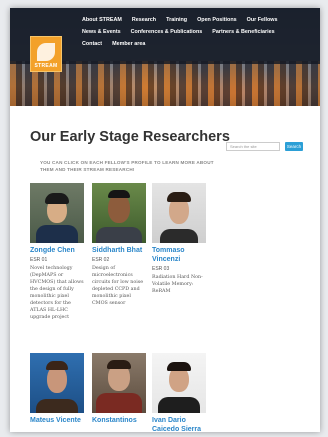  What do you see at coordinates (161, 269) in the screenshot?
I see `researcher-role: ESR 03` at bounding box center [161, 269].